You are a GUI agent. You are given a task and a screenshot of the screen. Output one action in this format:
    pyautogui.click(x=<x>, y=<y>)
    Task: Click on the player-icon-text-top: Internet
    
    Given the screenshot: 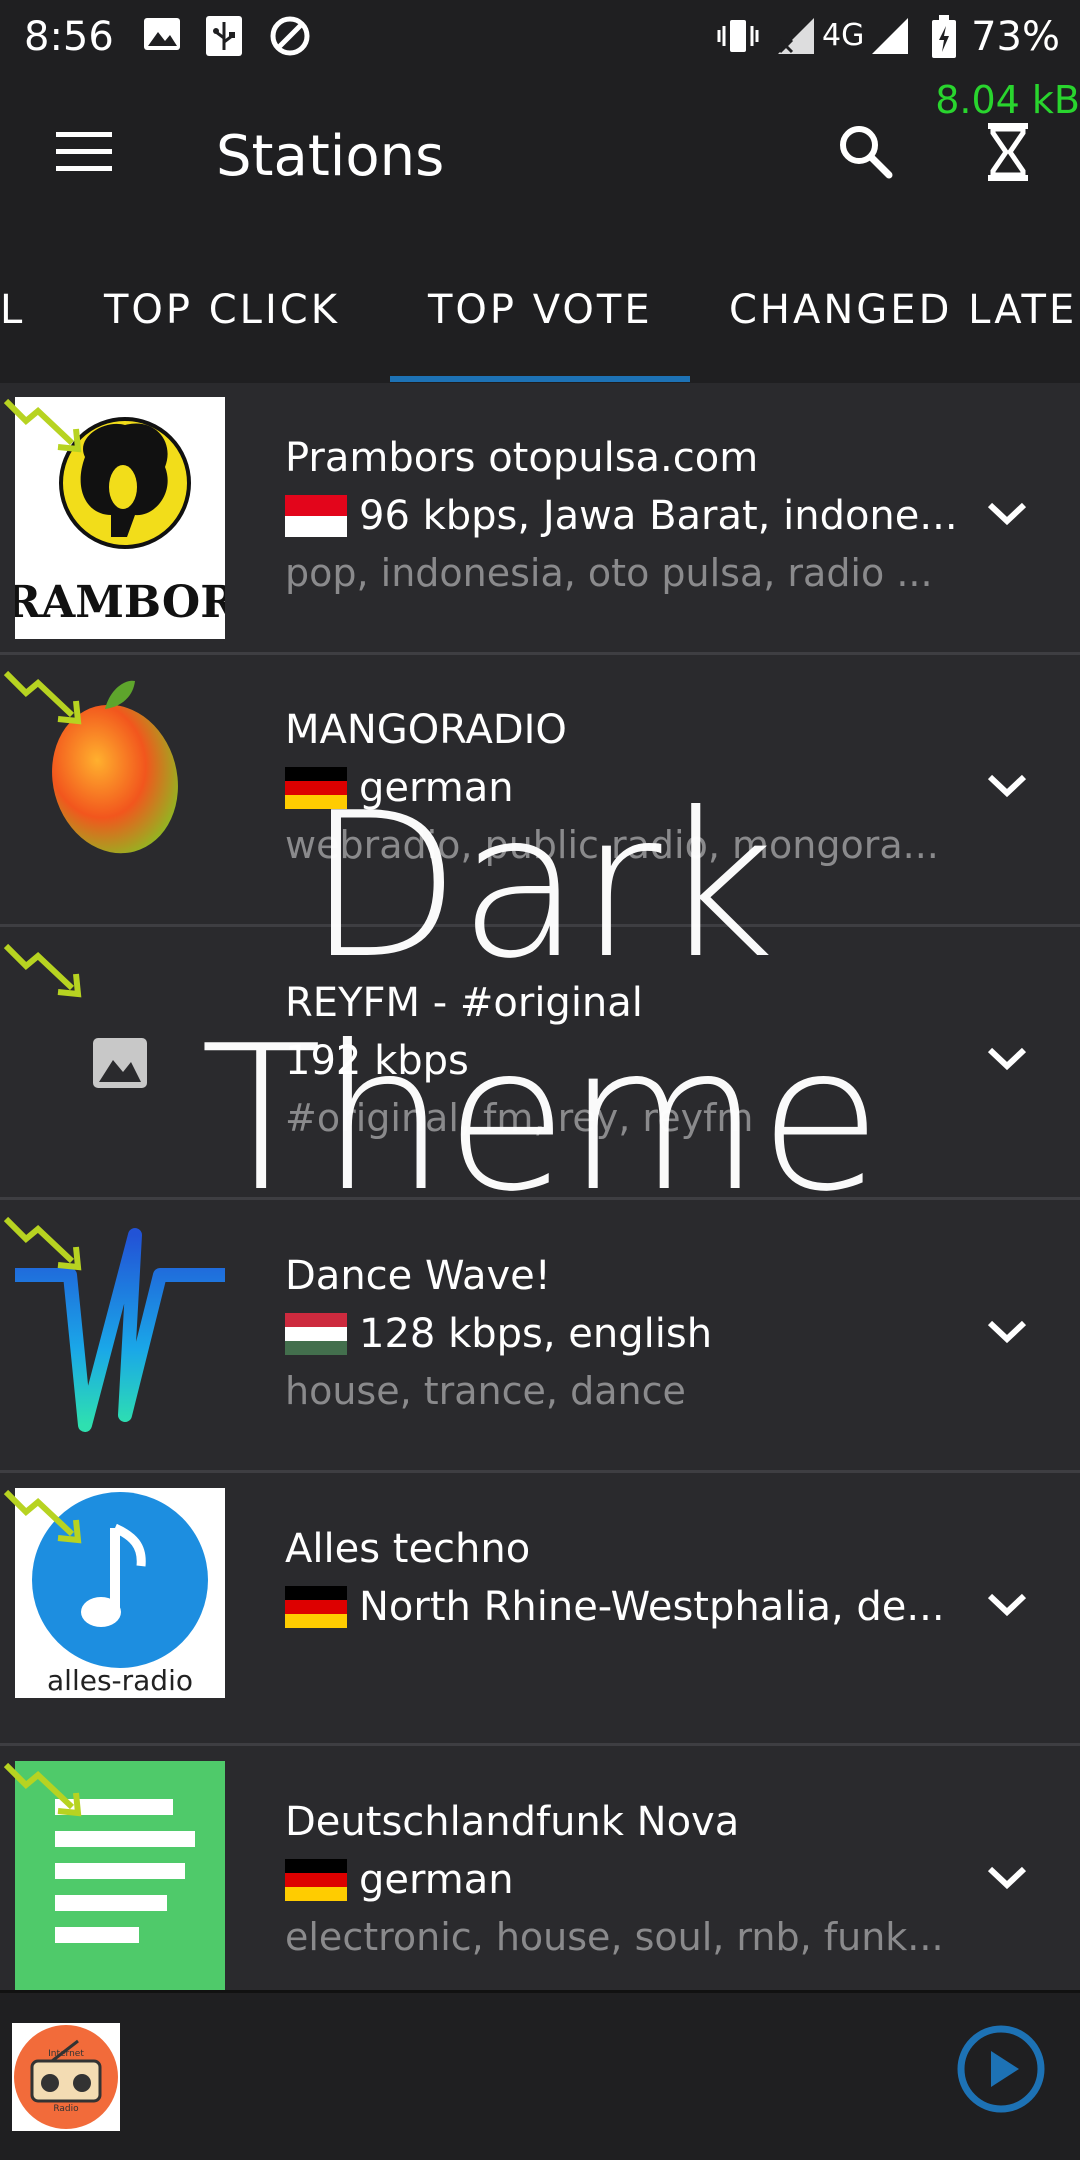 What is the action you would take?
    pyautogui.click(x=66, y=2054)
    